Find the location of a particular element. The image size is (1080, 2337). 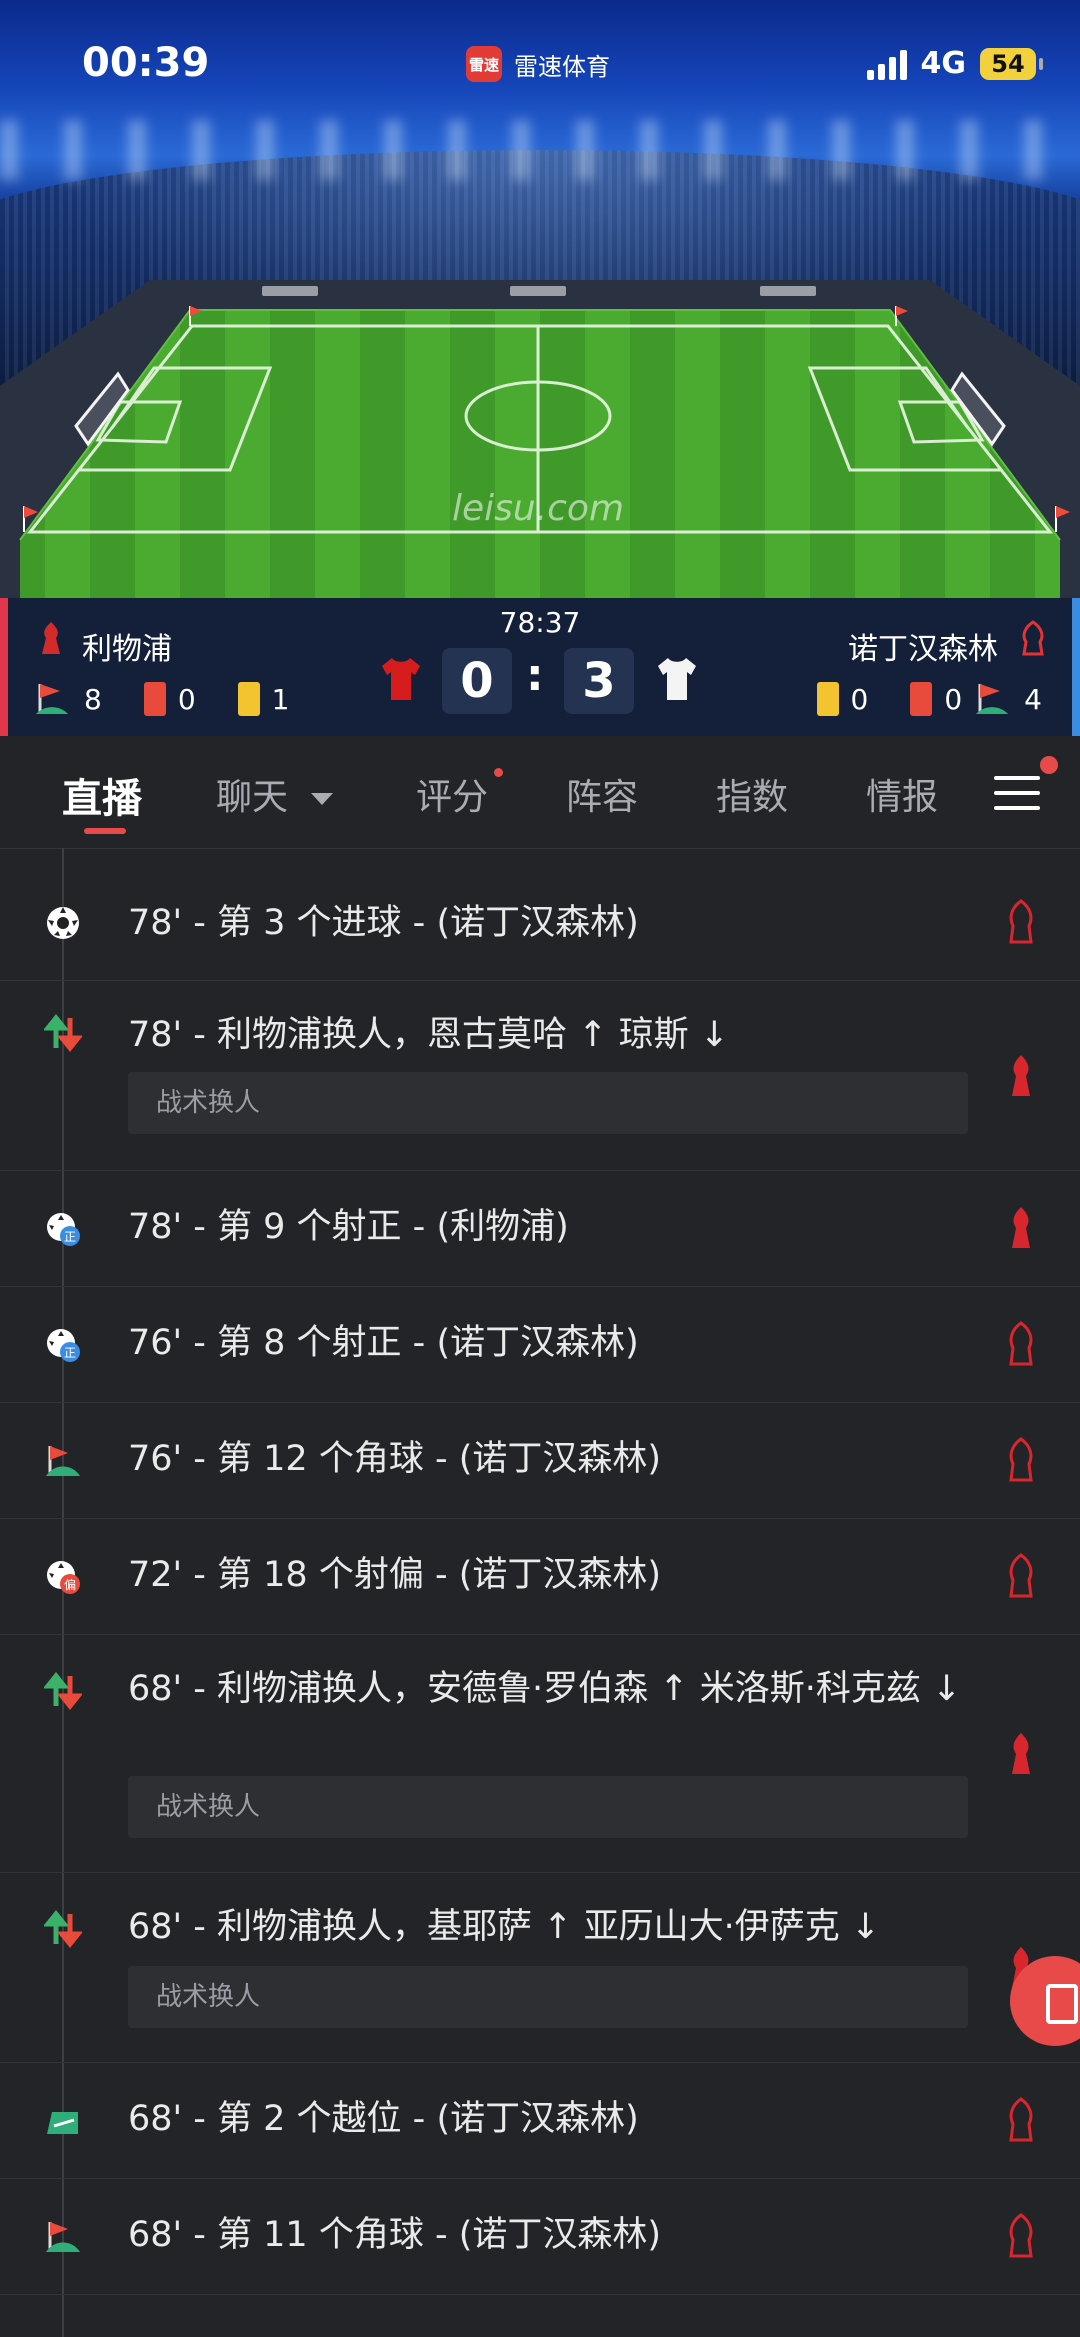

event-text: 68' - 第 11 个角球 - (诺丁汉森林) is located at coordinates (395, 2235).